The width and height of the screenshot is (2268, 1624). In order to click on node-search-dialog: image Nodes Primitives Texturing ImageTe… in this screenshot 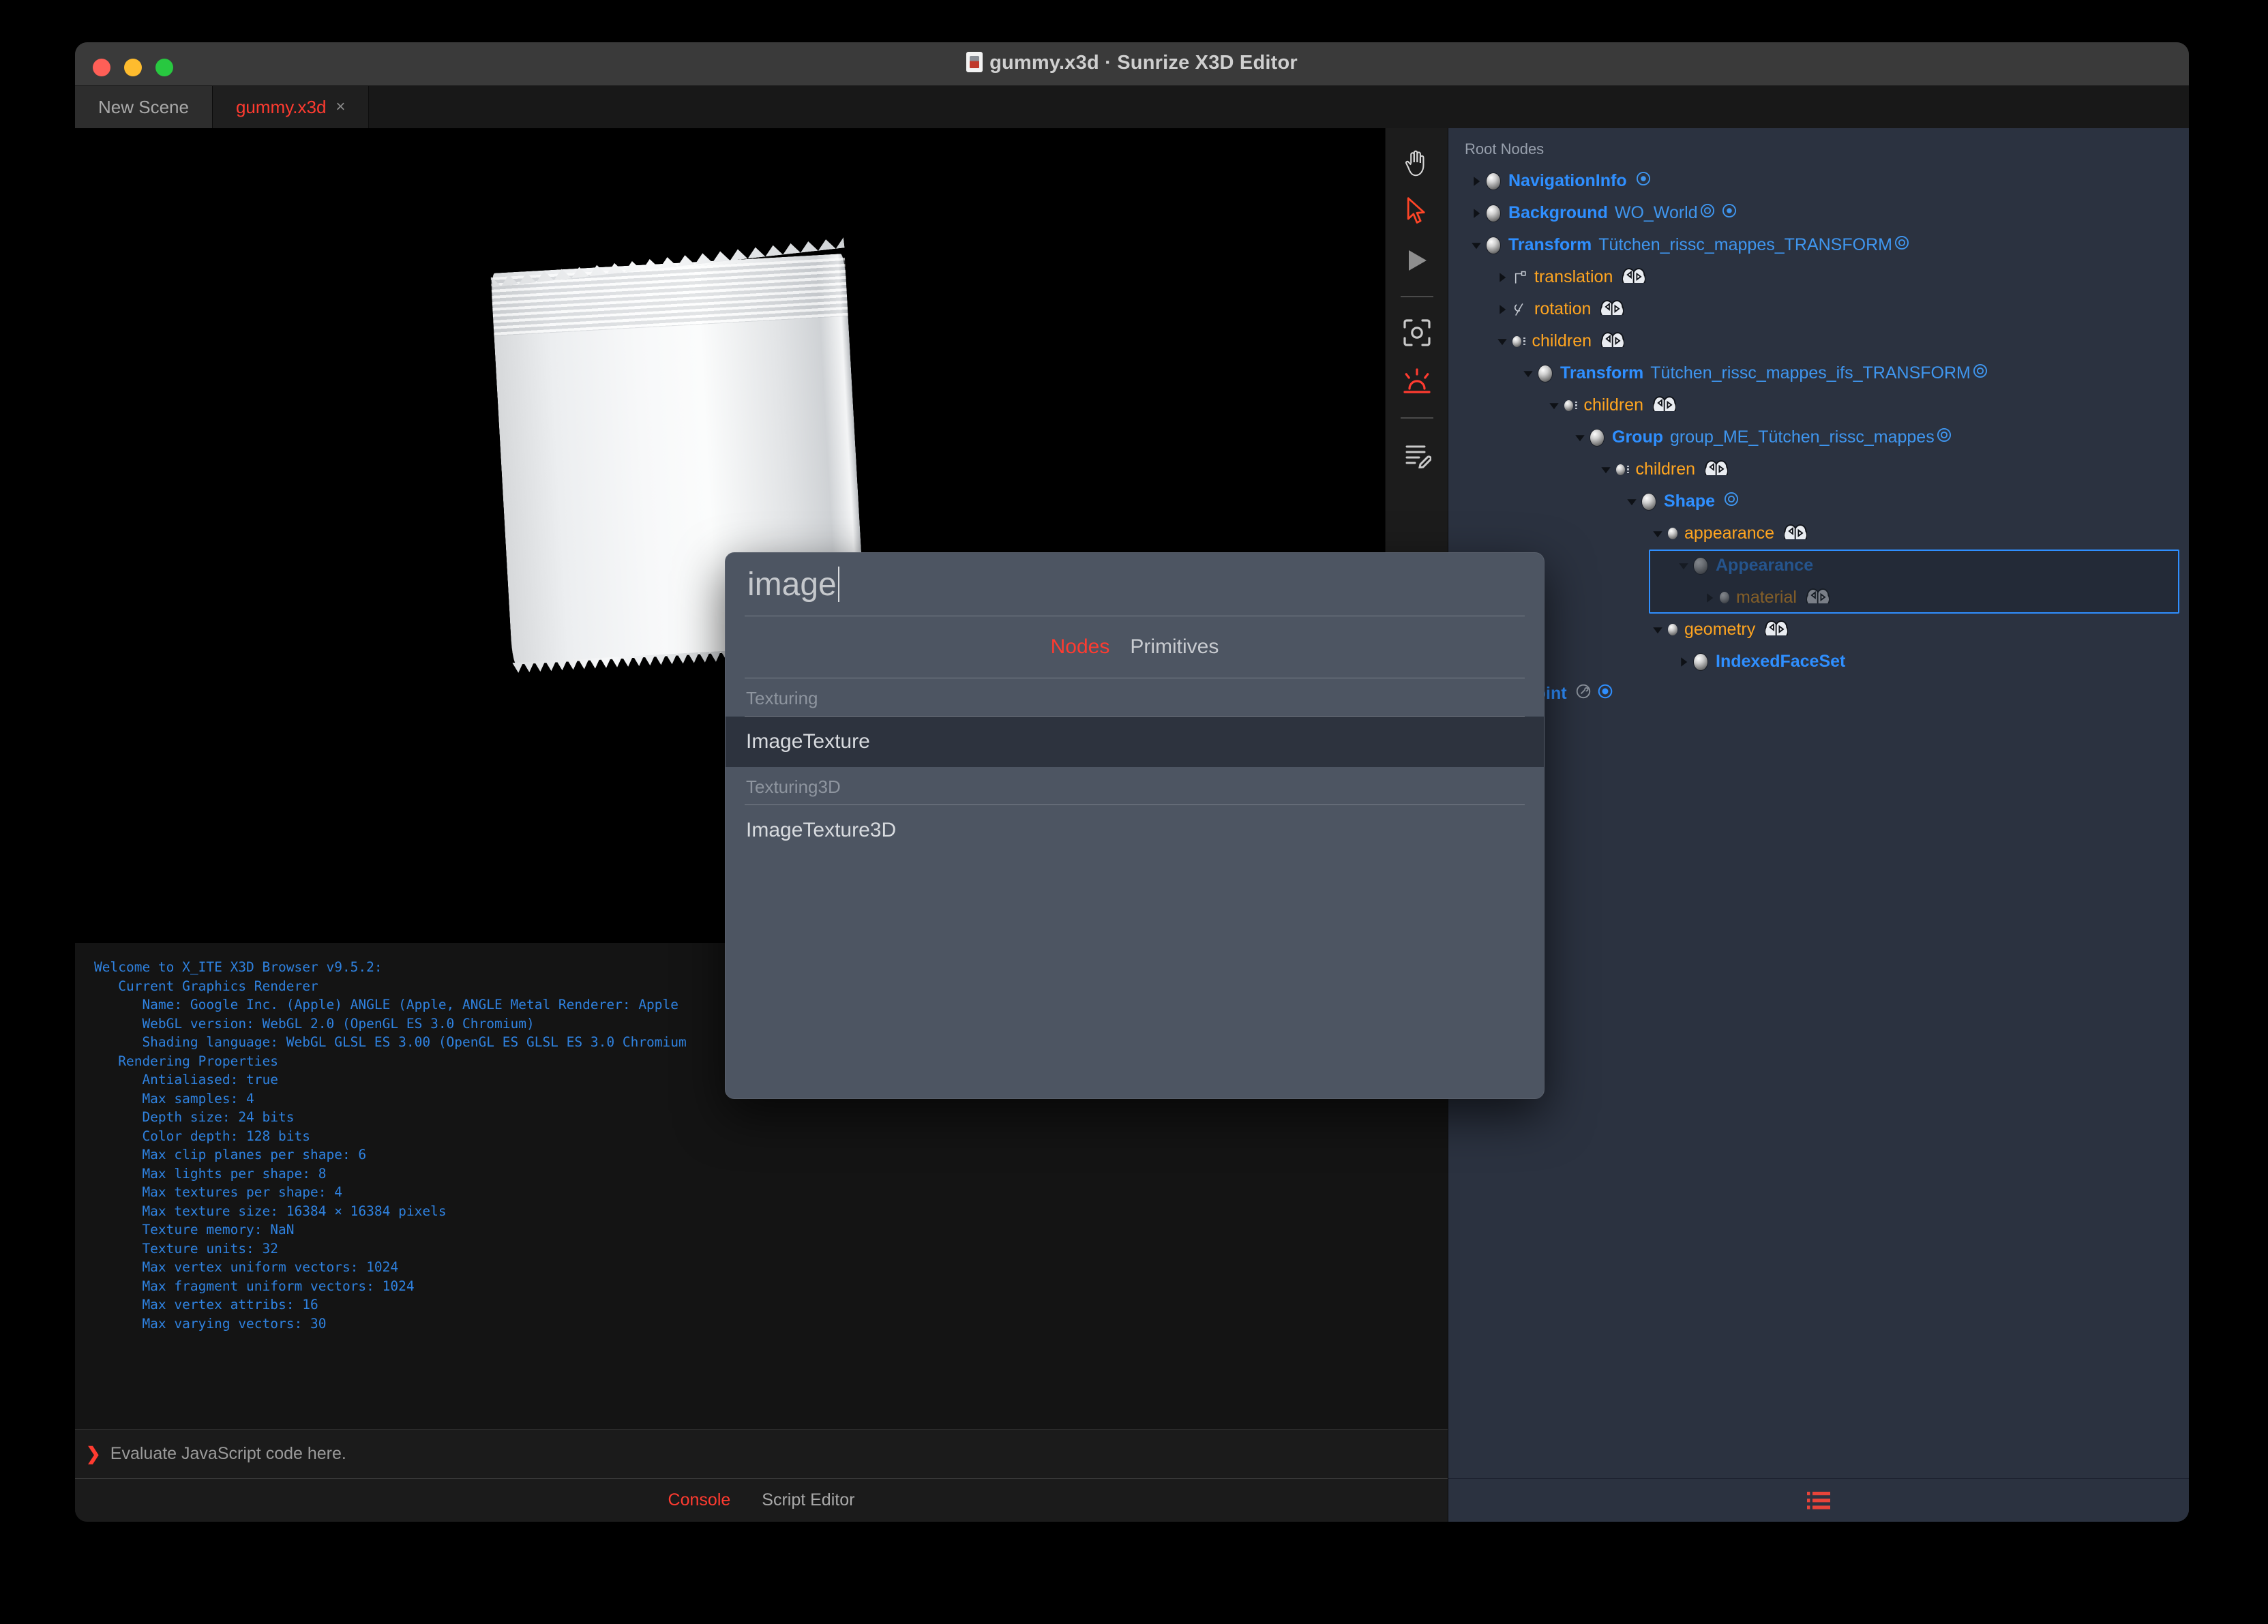, I will do `click(1135, 825)`.